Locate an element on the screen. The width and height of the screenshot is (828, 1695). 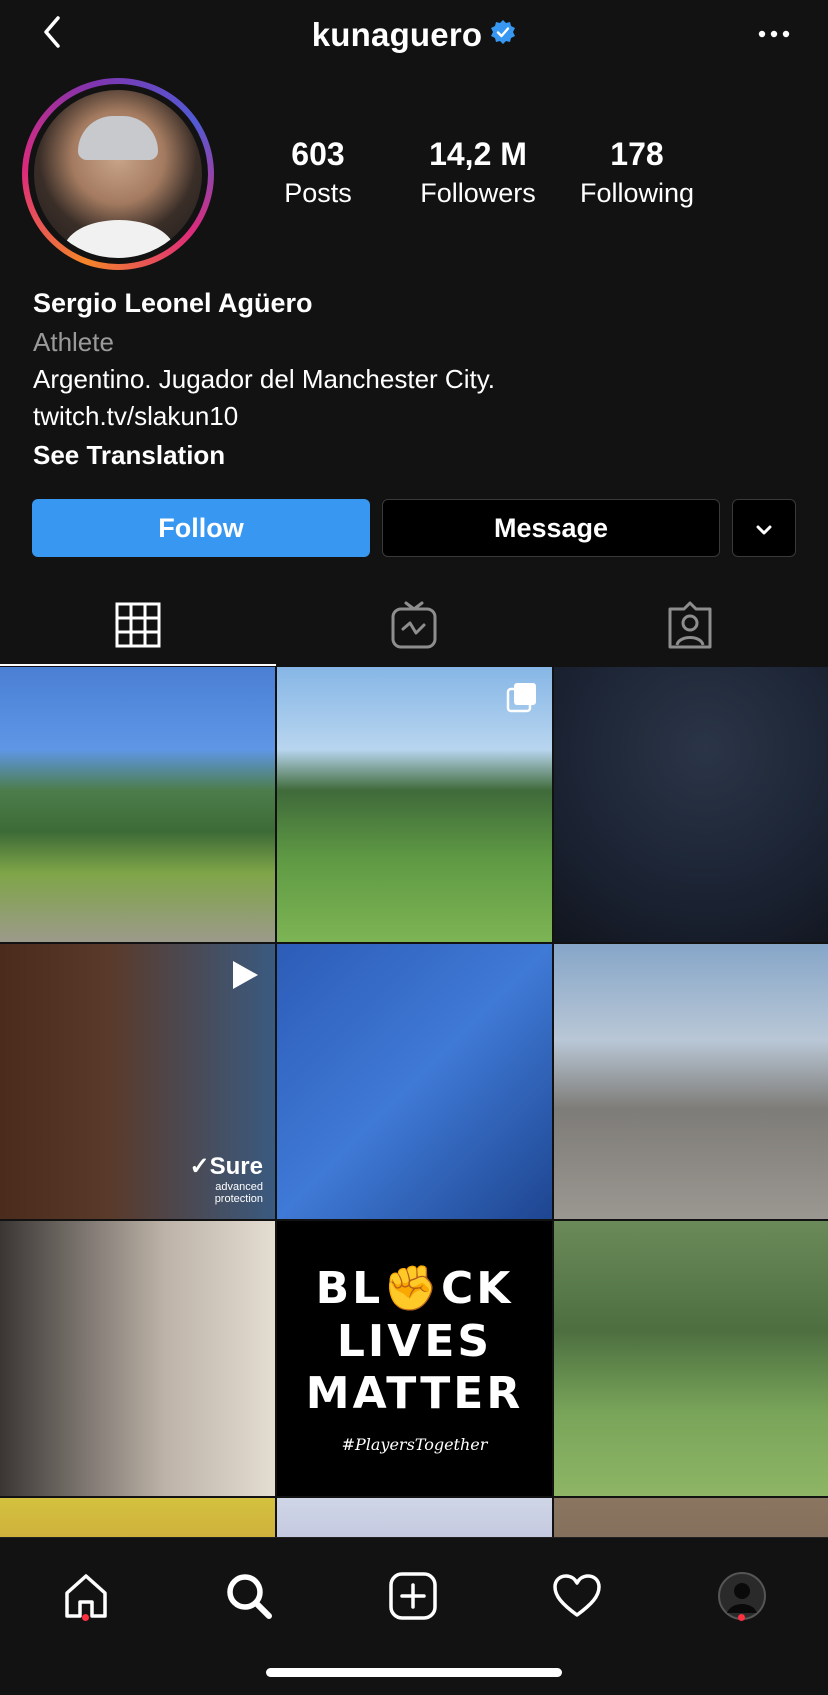
username: kunaguero is located at coordinates (397, 34).